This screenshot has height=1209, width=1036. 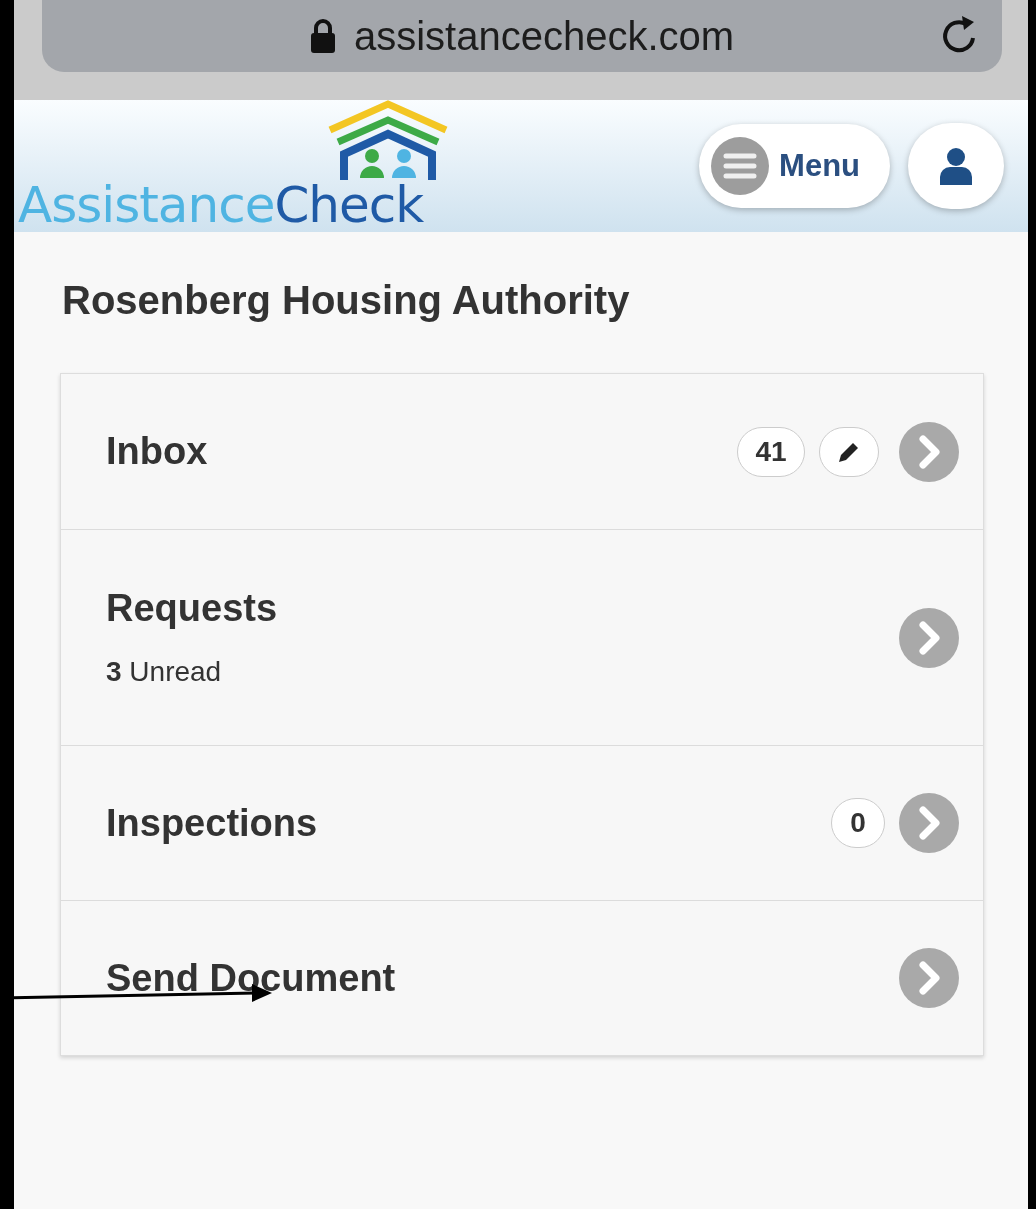 I want to click on url-text: assistancecheck.com, so click(x=544, y=36).